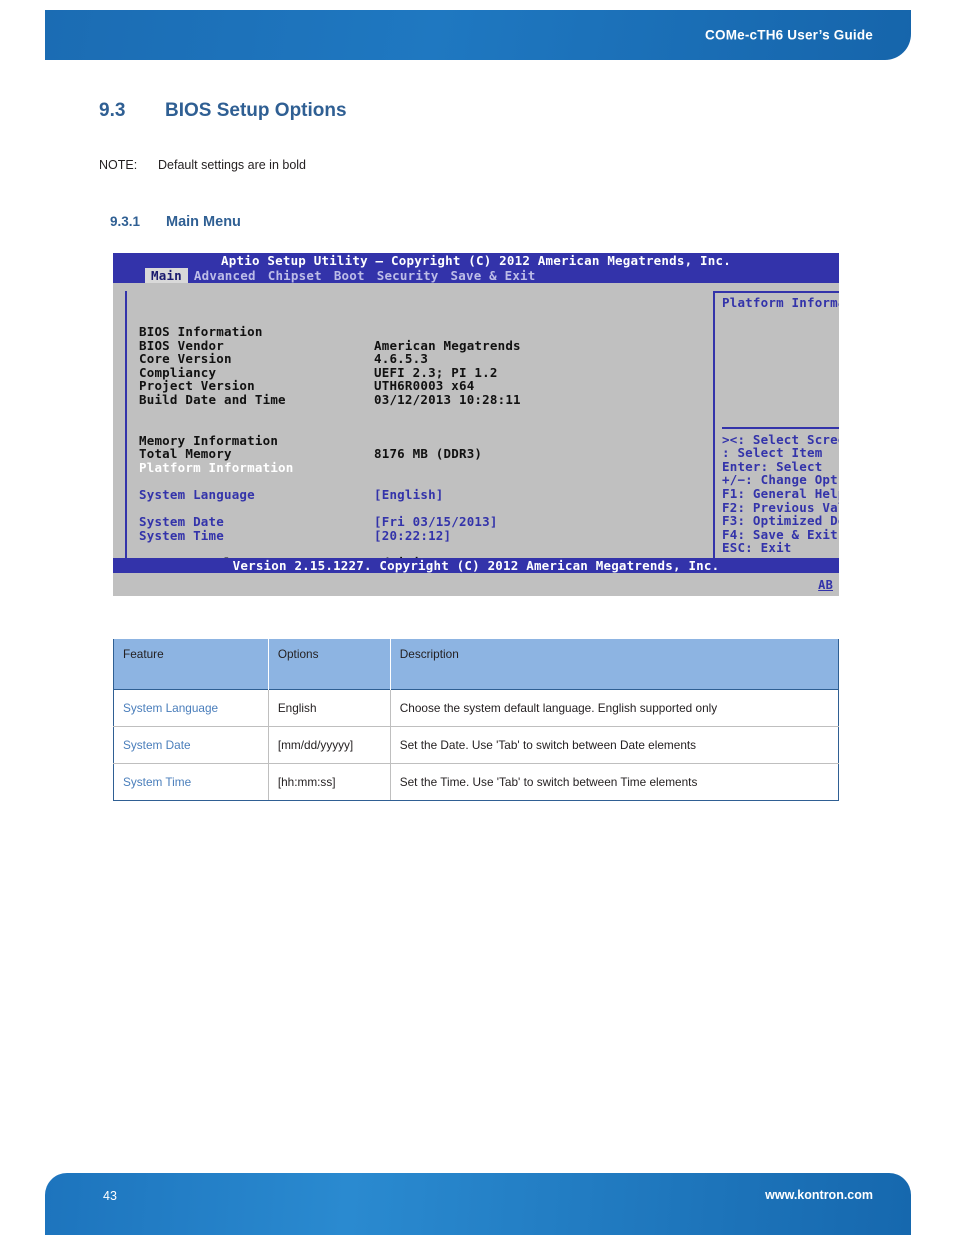  Describe the element at coordinates (780, 480) in the screenshot. I see `bios-help-key-line: +/−: Change Opt.` at that location.